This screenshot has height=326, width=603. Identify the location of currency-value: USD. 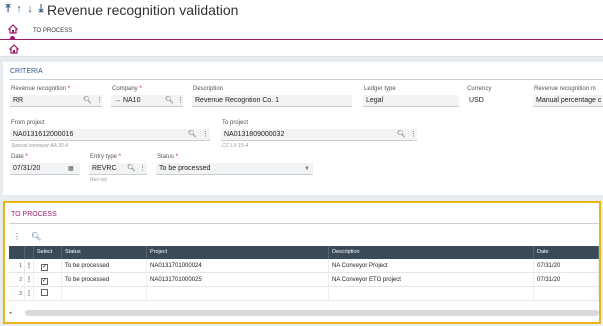
(476, 100).